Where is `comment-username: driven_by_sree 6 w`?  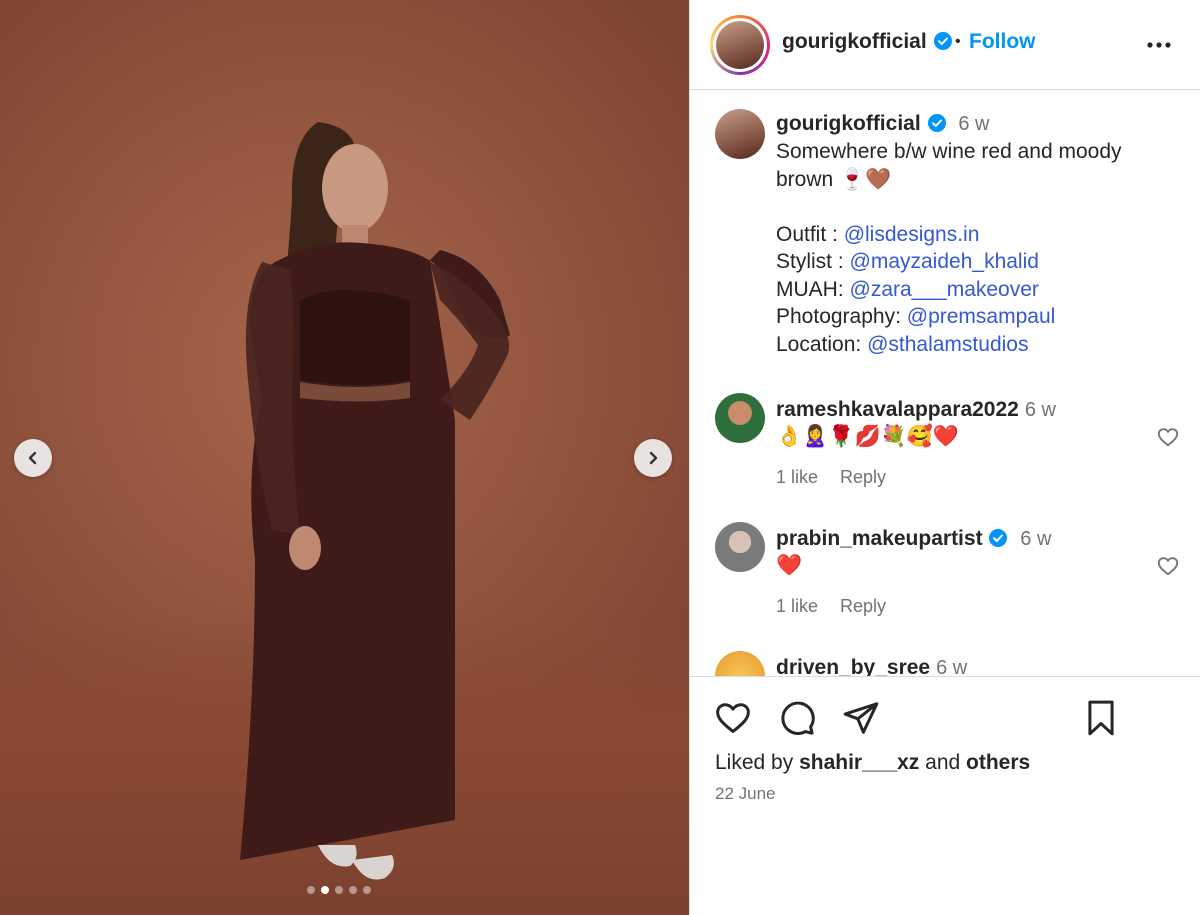
comment-username: driven_by_sree 6 w is located at coordinates (871, 666).